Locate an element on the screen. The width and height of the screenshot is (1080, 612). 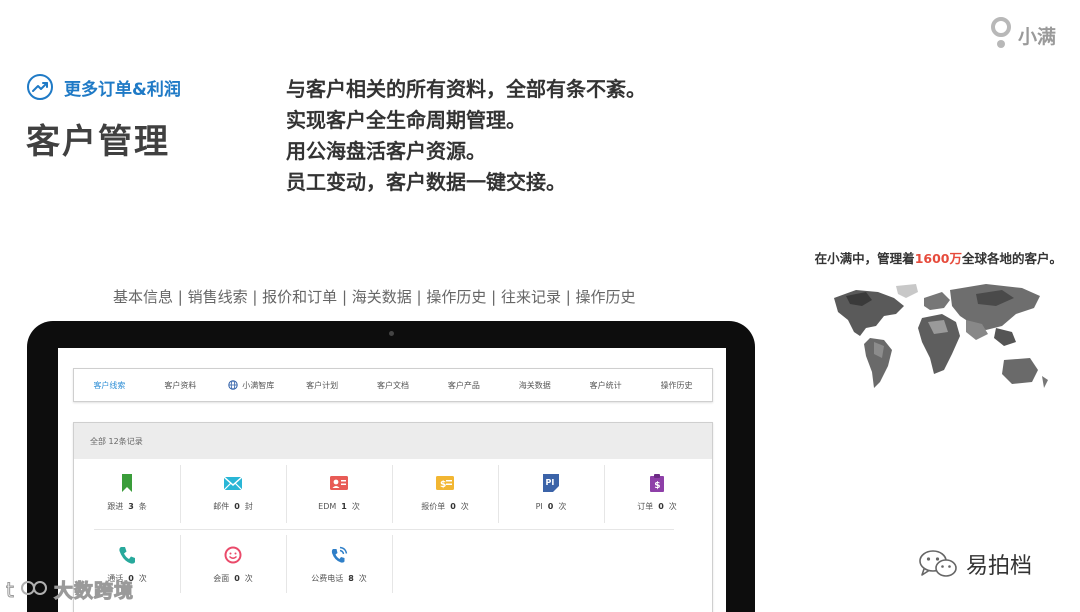
page-title: 客户管理 is located at coordinates (98, 142).